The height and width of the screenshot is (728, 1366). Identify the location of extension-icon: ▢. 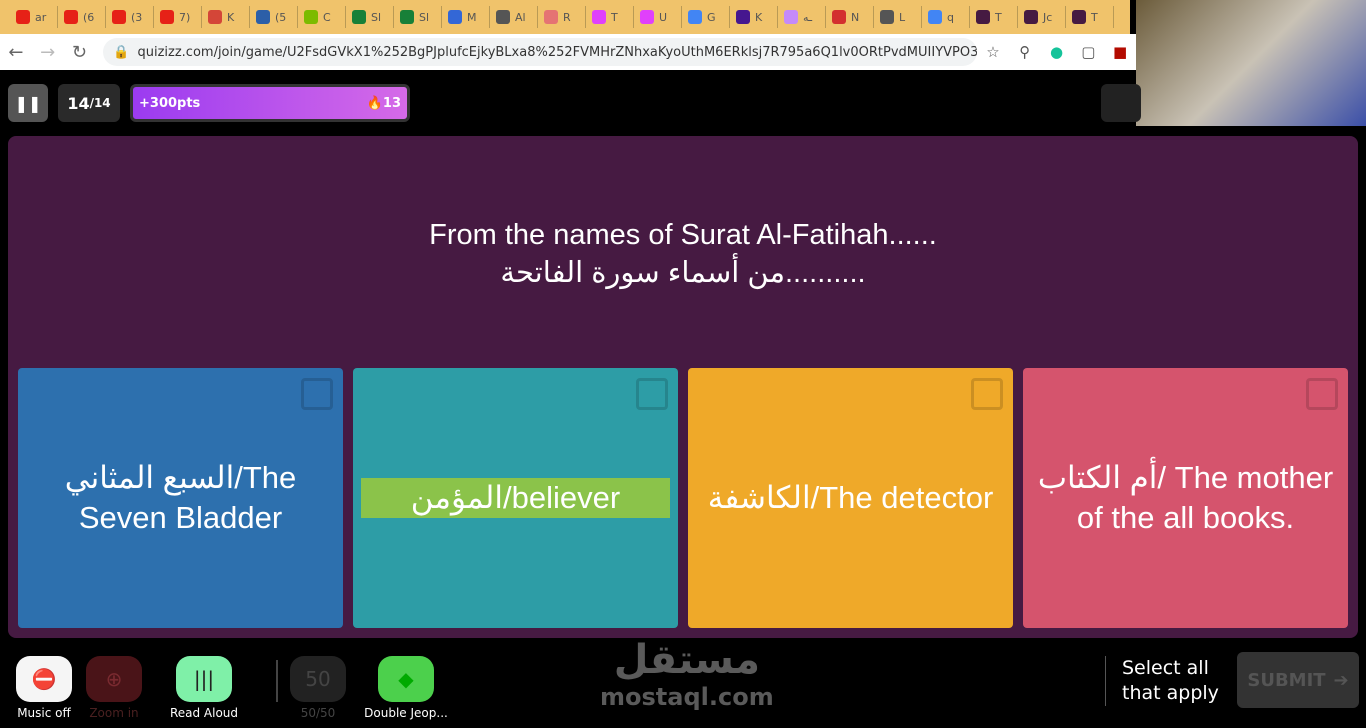
(1088, 52).